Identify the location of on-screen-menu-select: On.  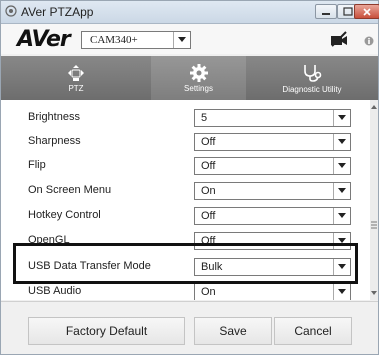
(272, 191).